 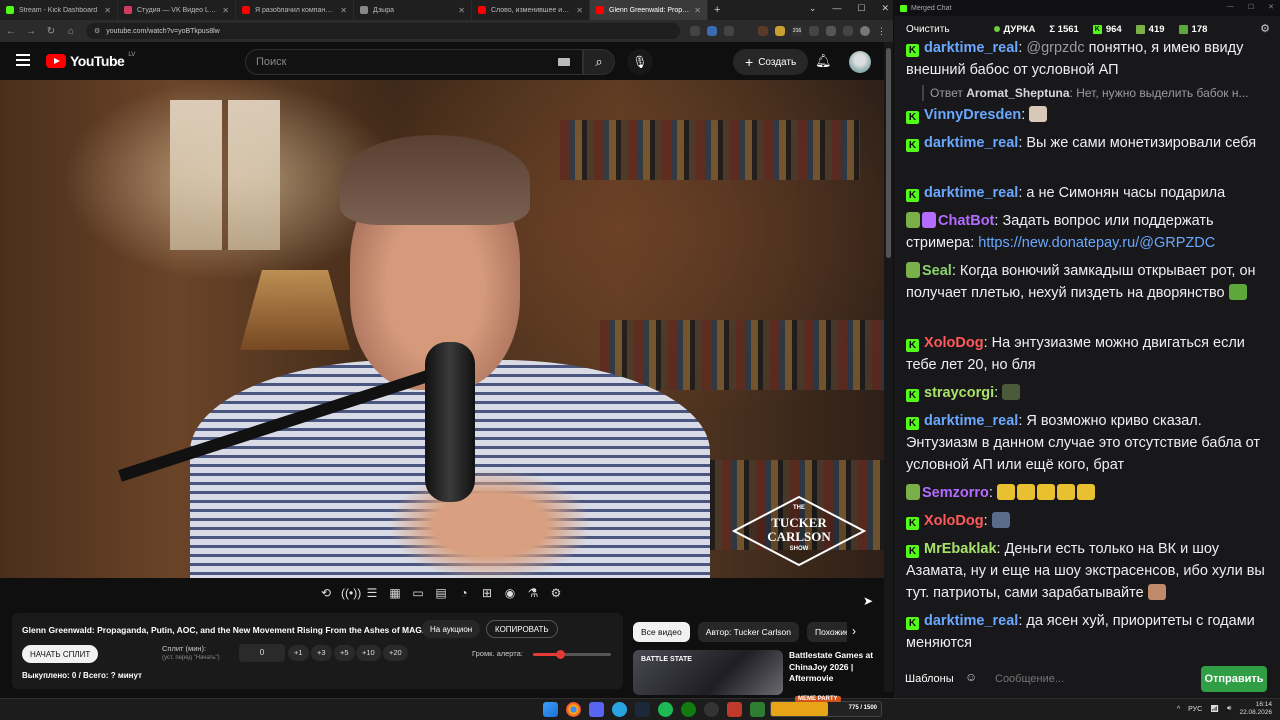 What do you see at coordinates (60, 654) in the screenshot?
I see `start-split-button: НАЧАТЬ СПЛИТ` at bounding box center [60, 654].